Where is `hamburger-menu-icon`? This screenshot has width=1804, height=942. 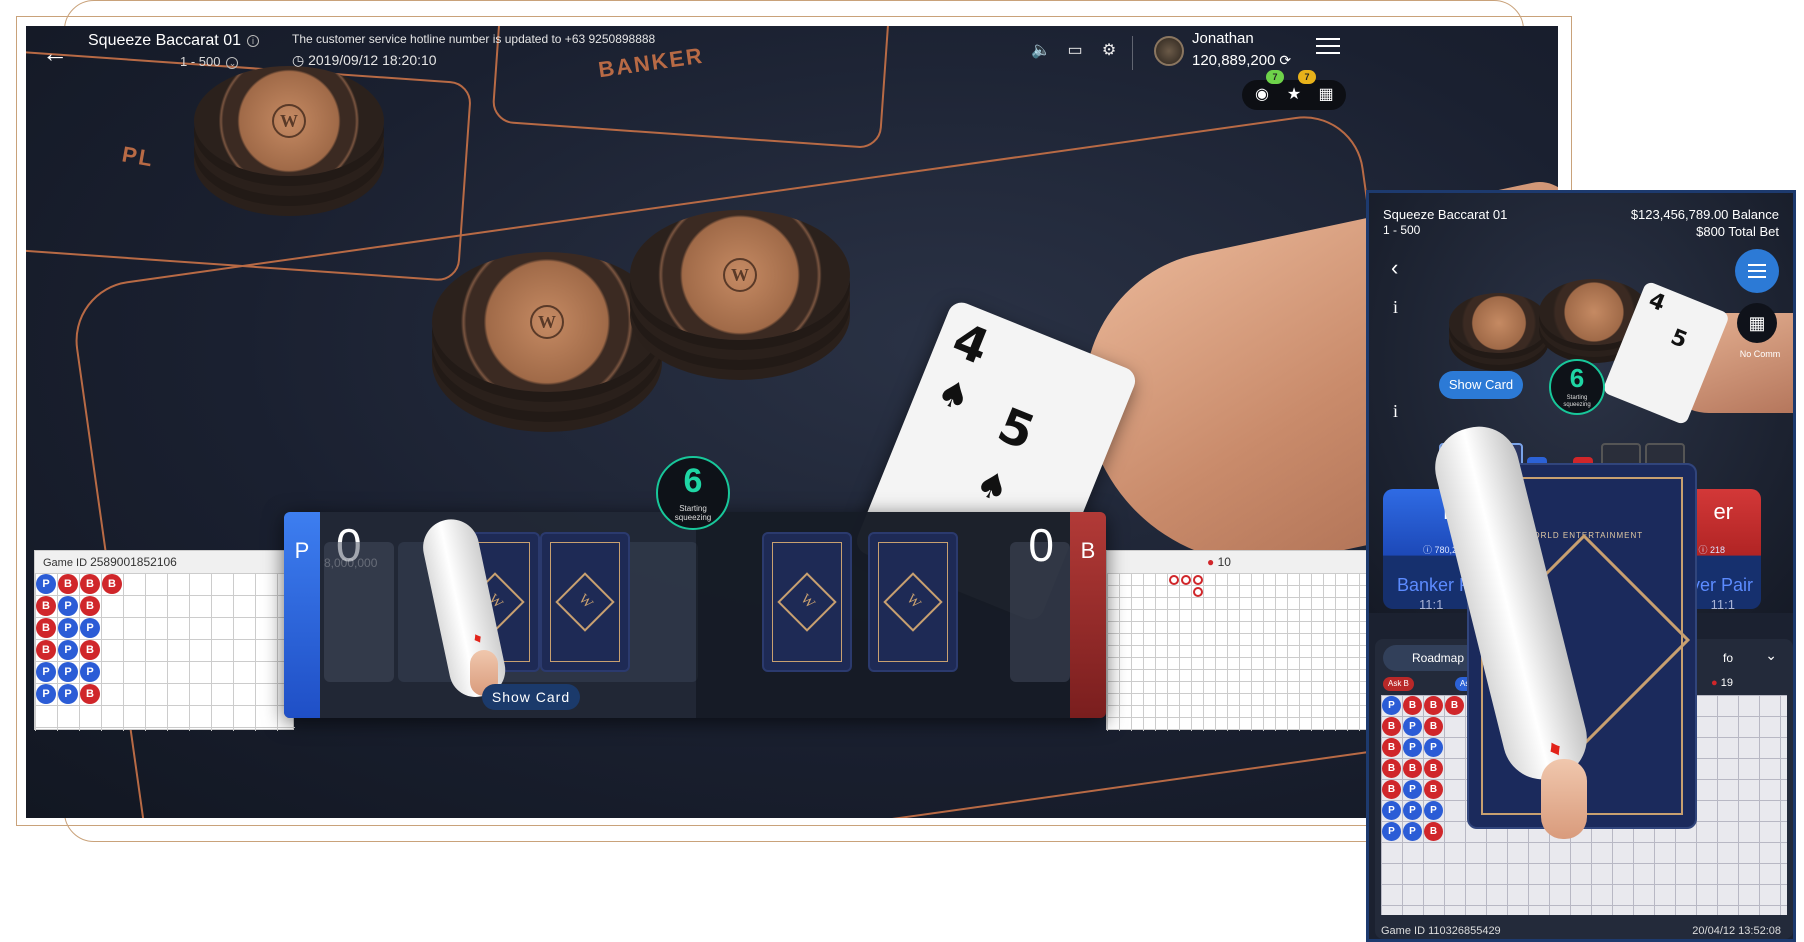
hamburger-menu-icon is located at coordinates (1328, 48).